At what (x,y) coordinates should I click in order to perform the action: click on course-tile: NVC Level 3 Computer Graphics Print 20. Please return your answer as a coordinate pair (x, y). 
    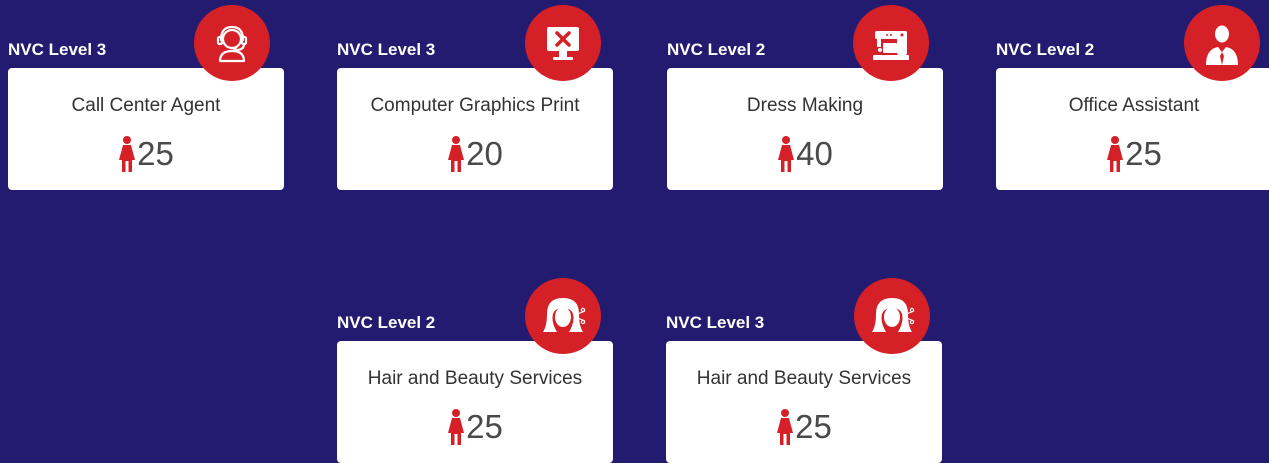
    Looking at the image, I should click on (476, 95).